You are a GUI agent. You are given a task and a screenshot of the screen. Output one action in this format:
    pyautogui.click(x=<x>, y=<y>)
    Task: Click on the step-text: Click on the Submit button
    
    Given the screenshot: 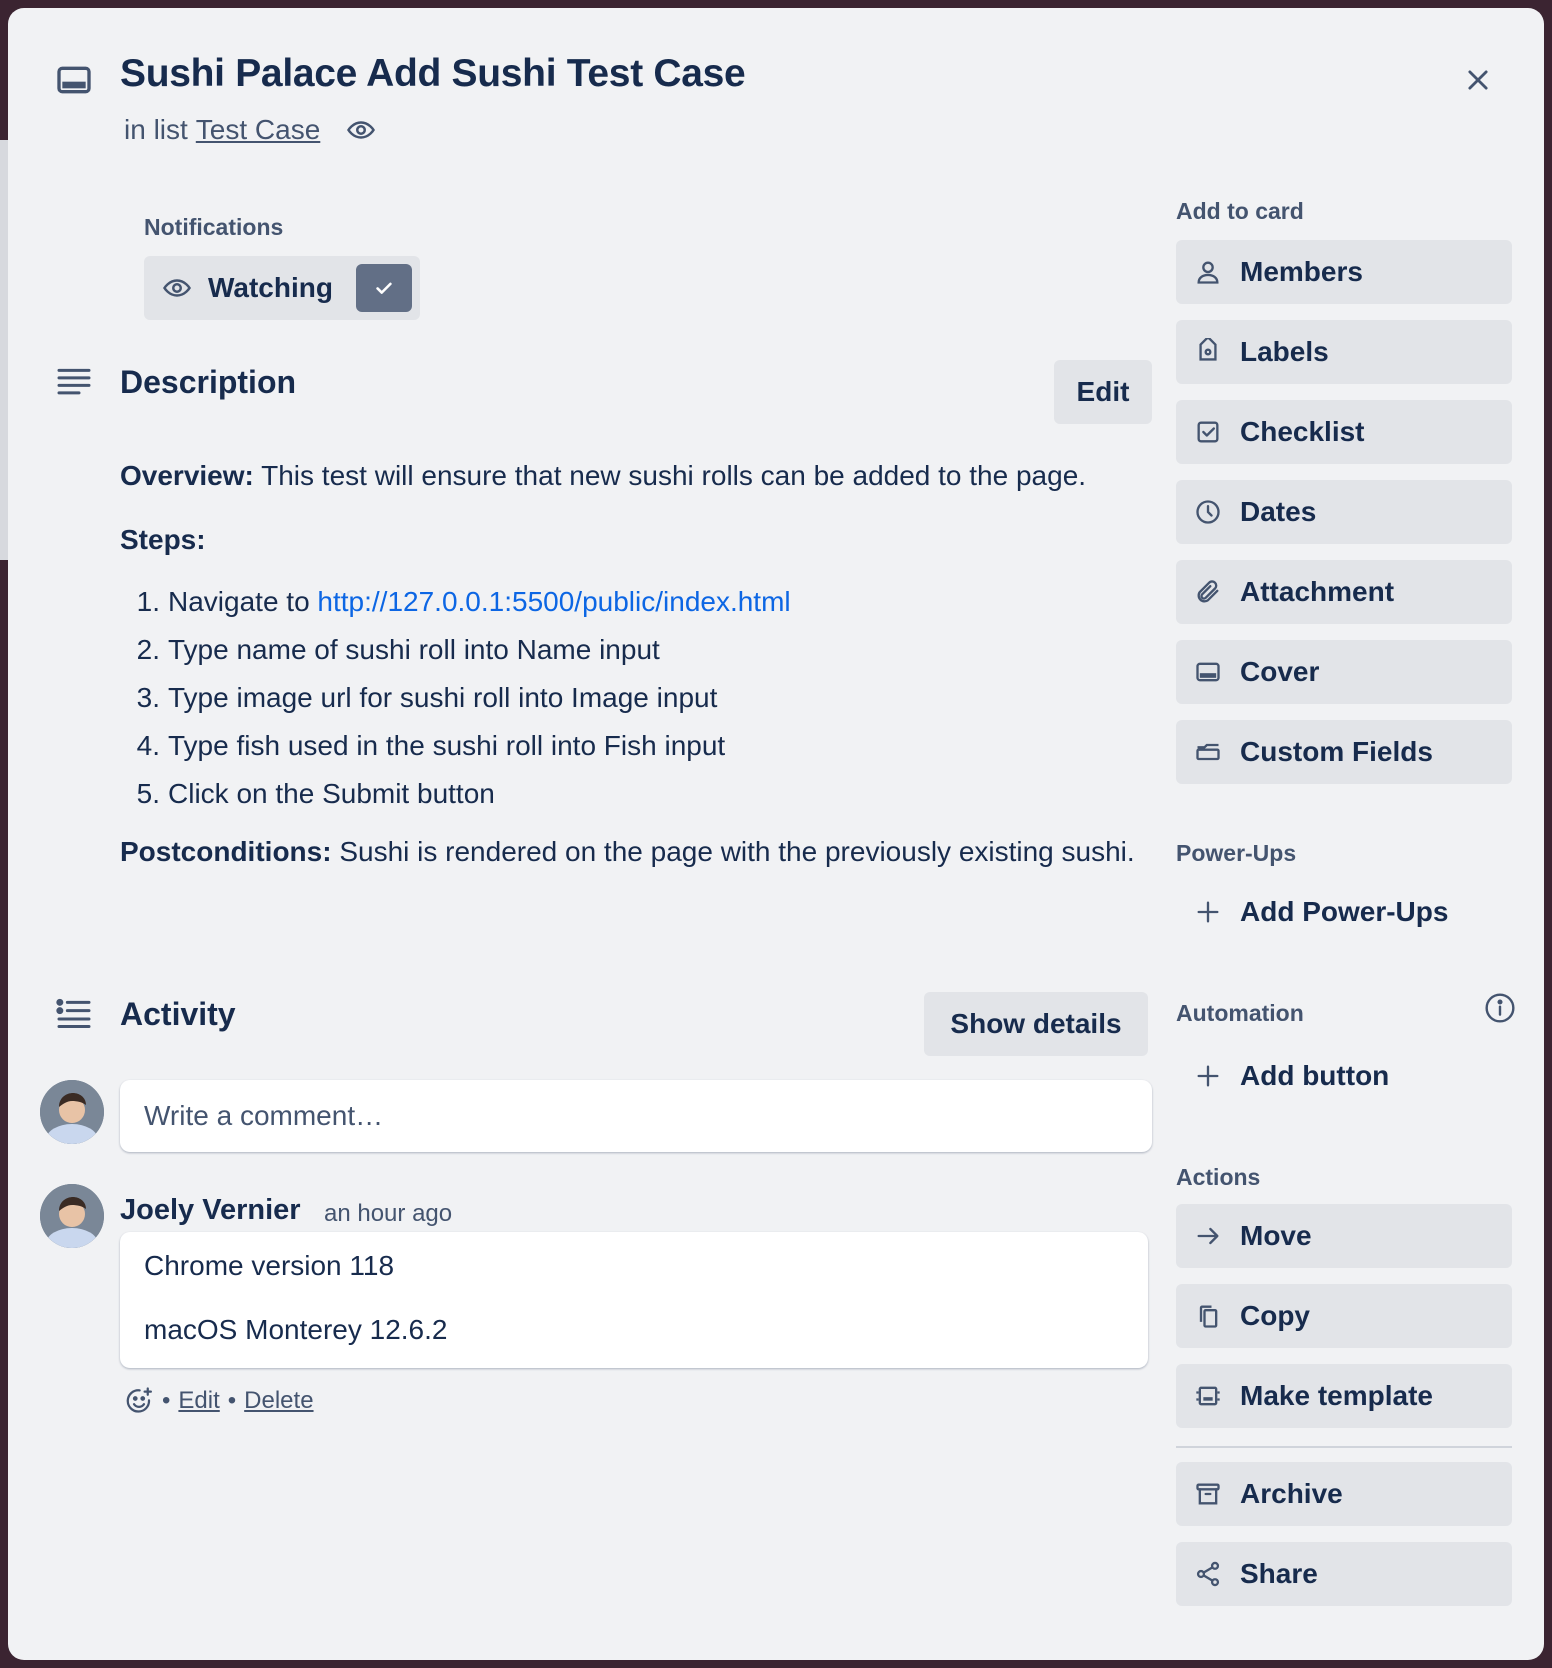 What is the action you would take?
    pyautogui.click(x=331, y=794)
    